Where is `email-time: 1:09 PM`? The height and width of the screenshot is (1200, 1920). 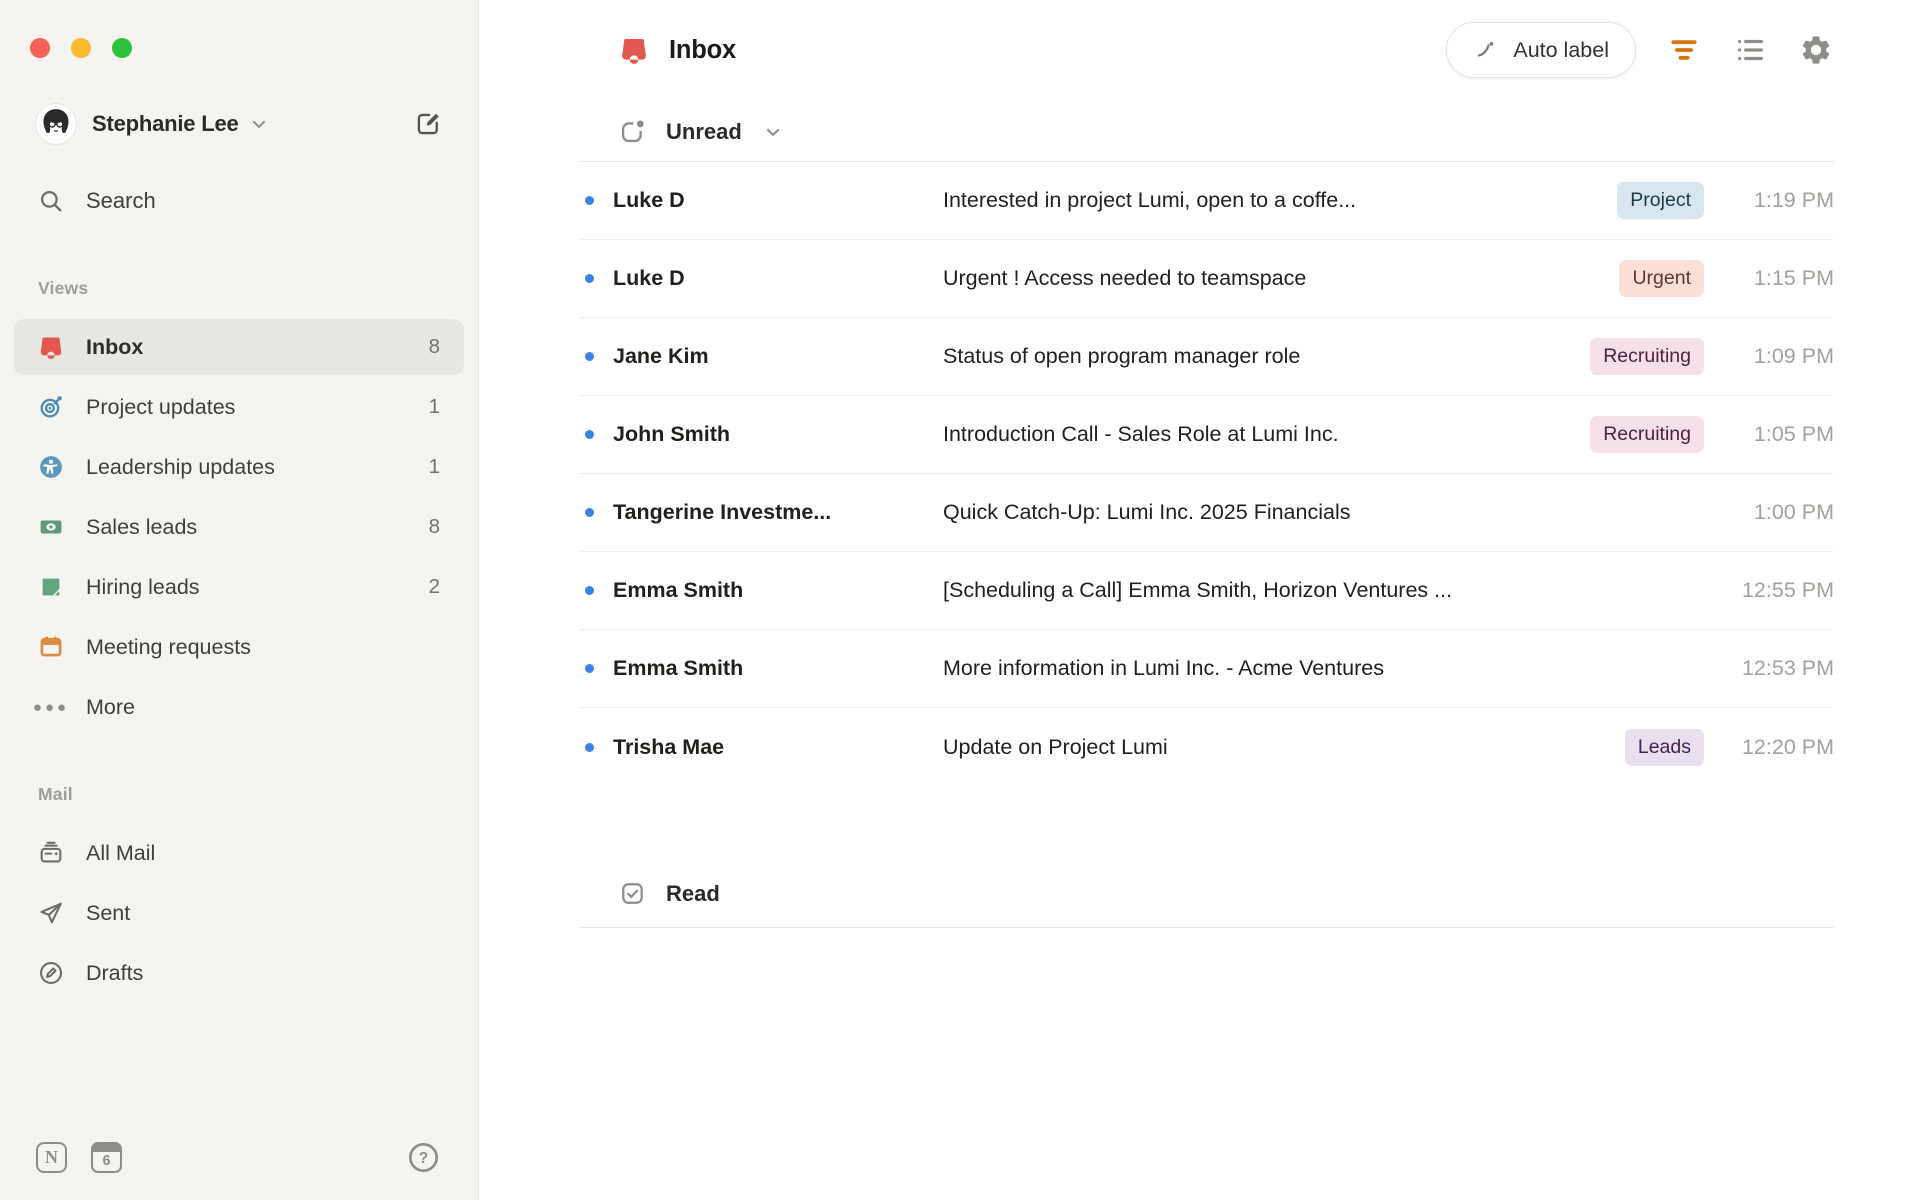
email-time: 1:09 PM is located at coordinates (1793, 356).